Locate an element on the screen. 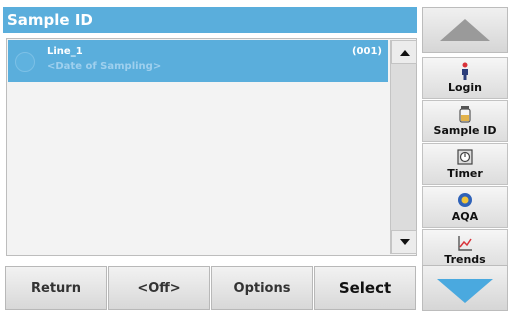  timer-label: Timer is located at coordinates (465, 173).